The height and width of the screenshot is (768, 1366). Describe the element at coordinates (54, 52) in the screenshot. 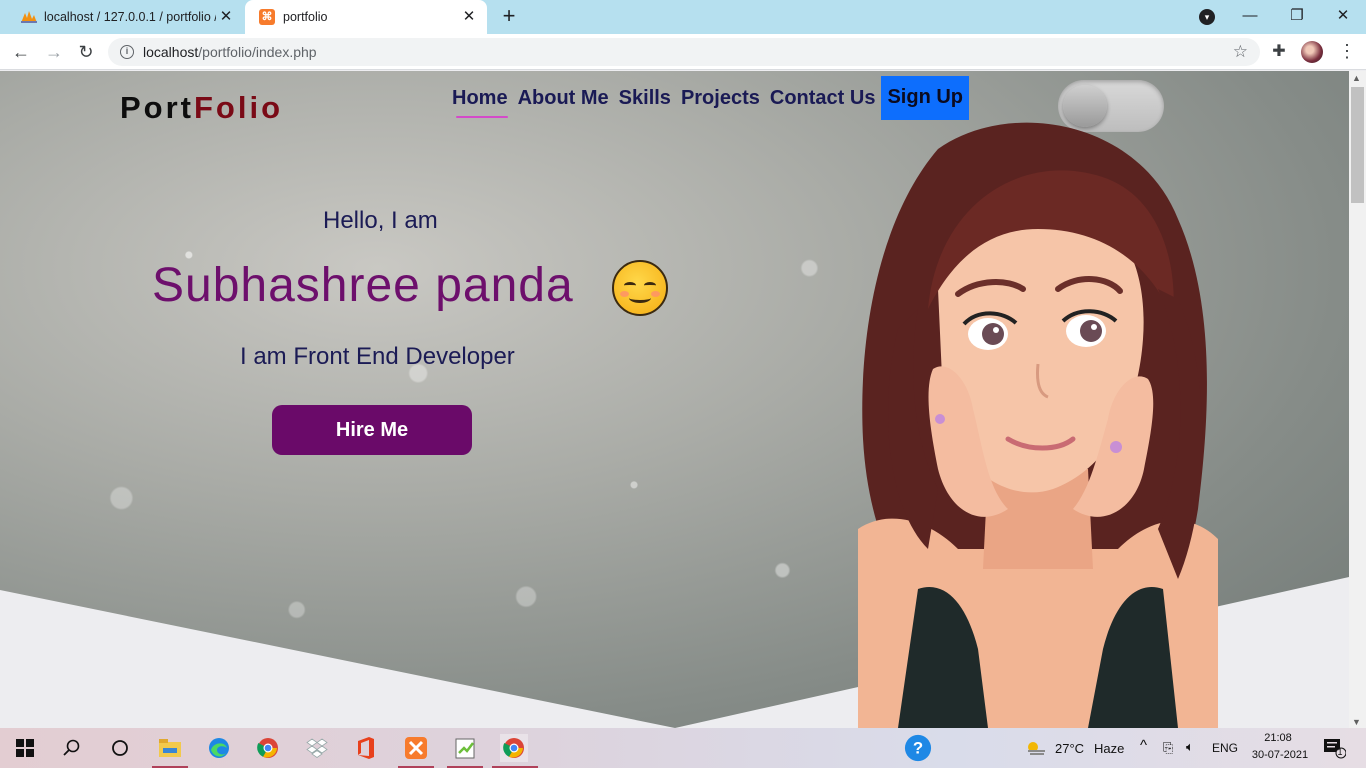

I see `forward-icon: →` at that location.